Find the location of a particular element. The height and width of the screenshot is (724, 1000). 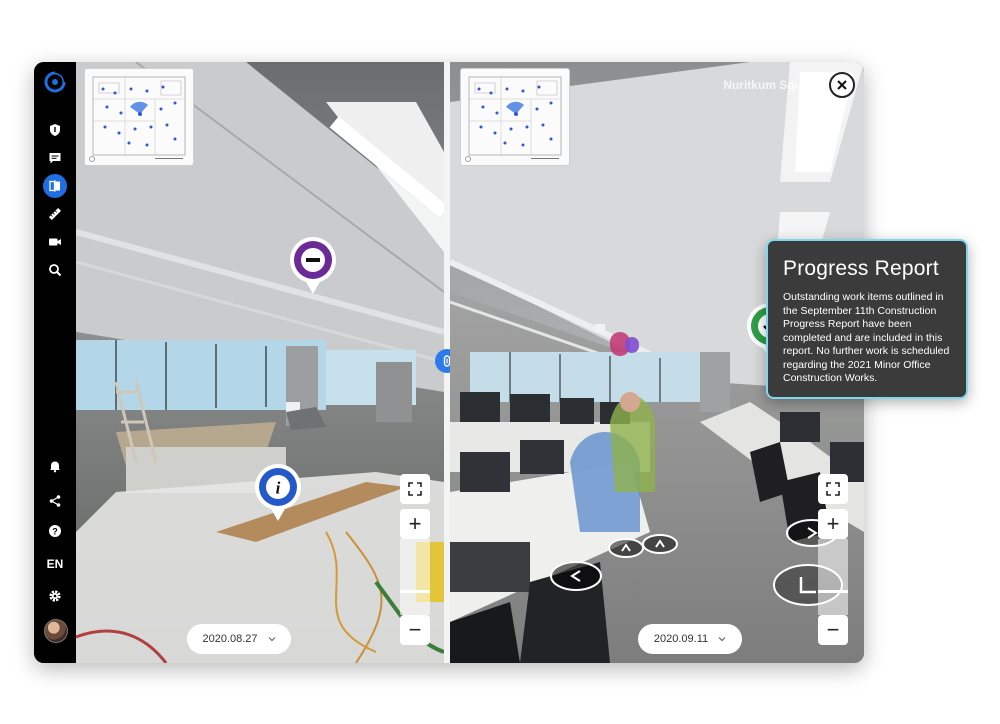

right-zoom-slider is located at coordinates (833, 577).